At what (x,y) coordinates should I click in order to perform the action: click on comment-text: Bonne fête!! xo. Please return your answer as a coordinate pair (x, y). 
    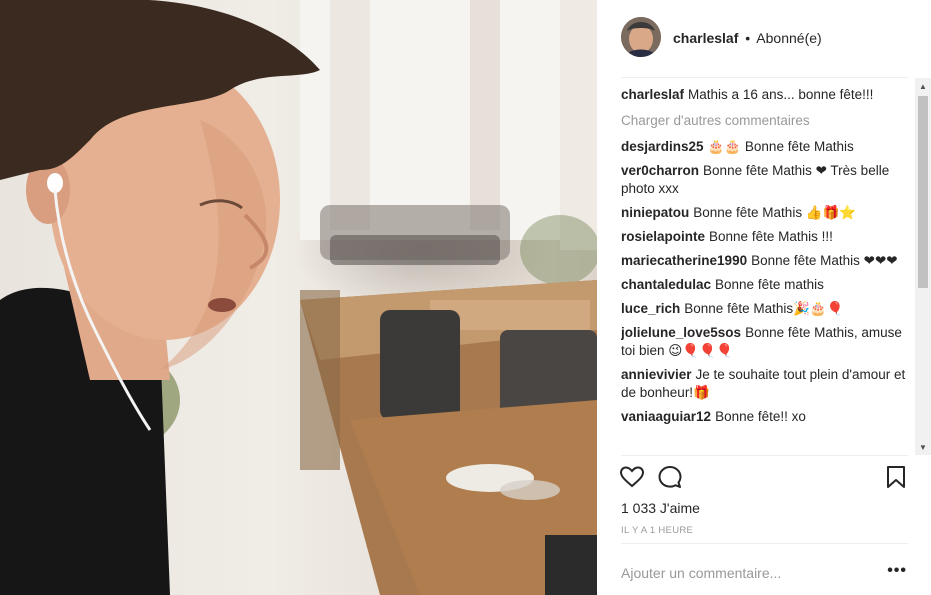
    Looking at the image, I should click on (760, 416).